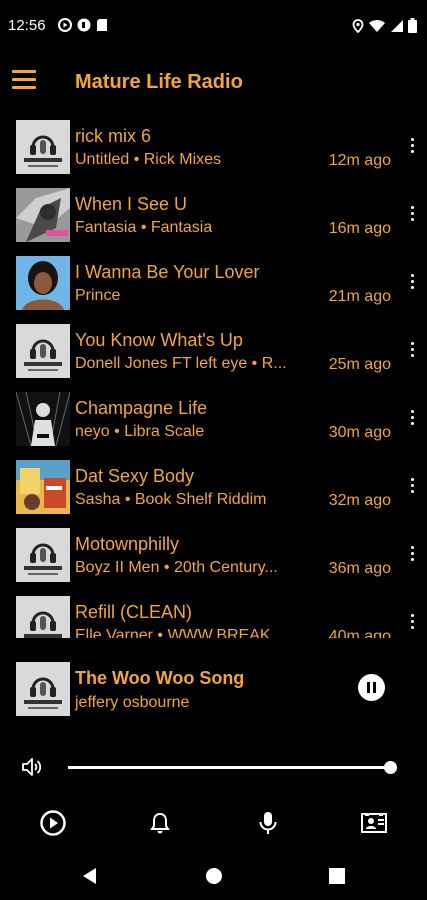  I want to click on song-played-time: 40m ago, so click(359, 633).